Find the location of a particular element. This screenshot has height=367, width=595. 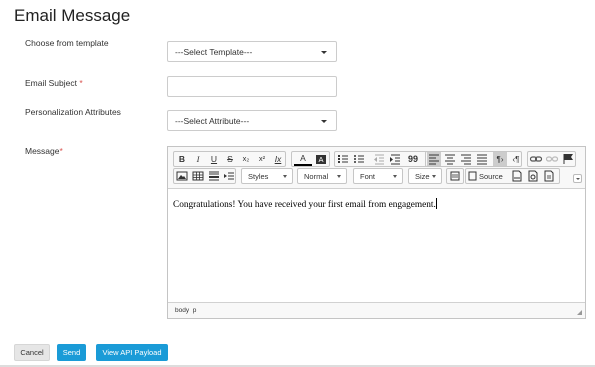

align-left-icon is located at coordinates (434, 159).